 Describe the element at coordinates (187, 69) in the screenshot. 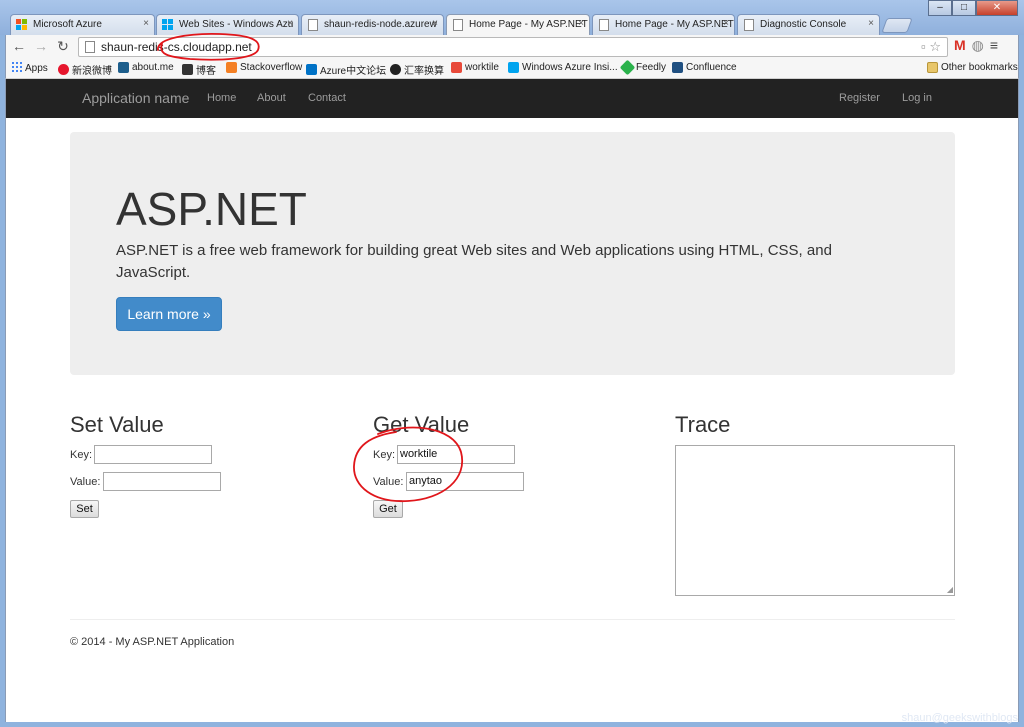

I see `blog-icon` at that location.